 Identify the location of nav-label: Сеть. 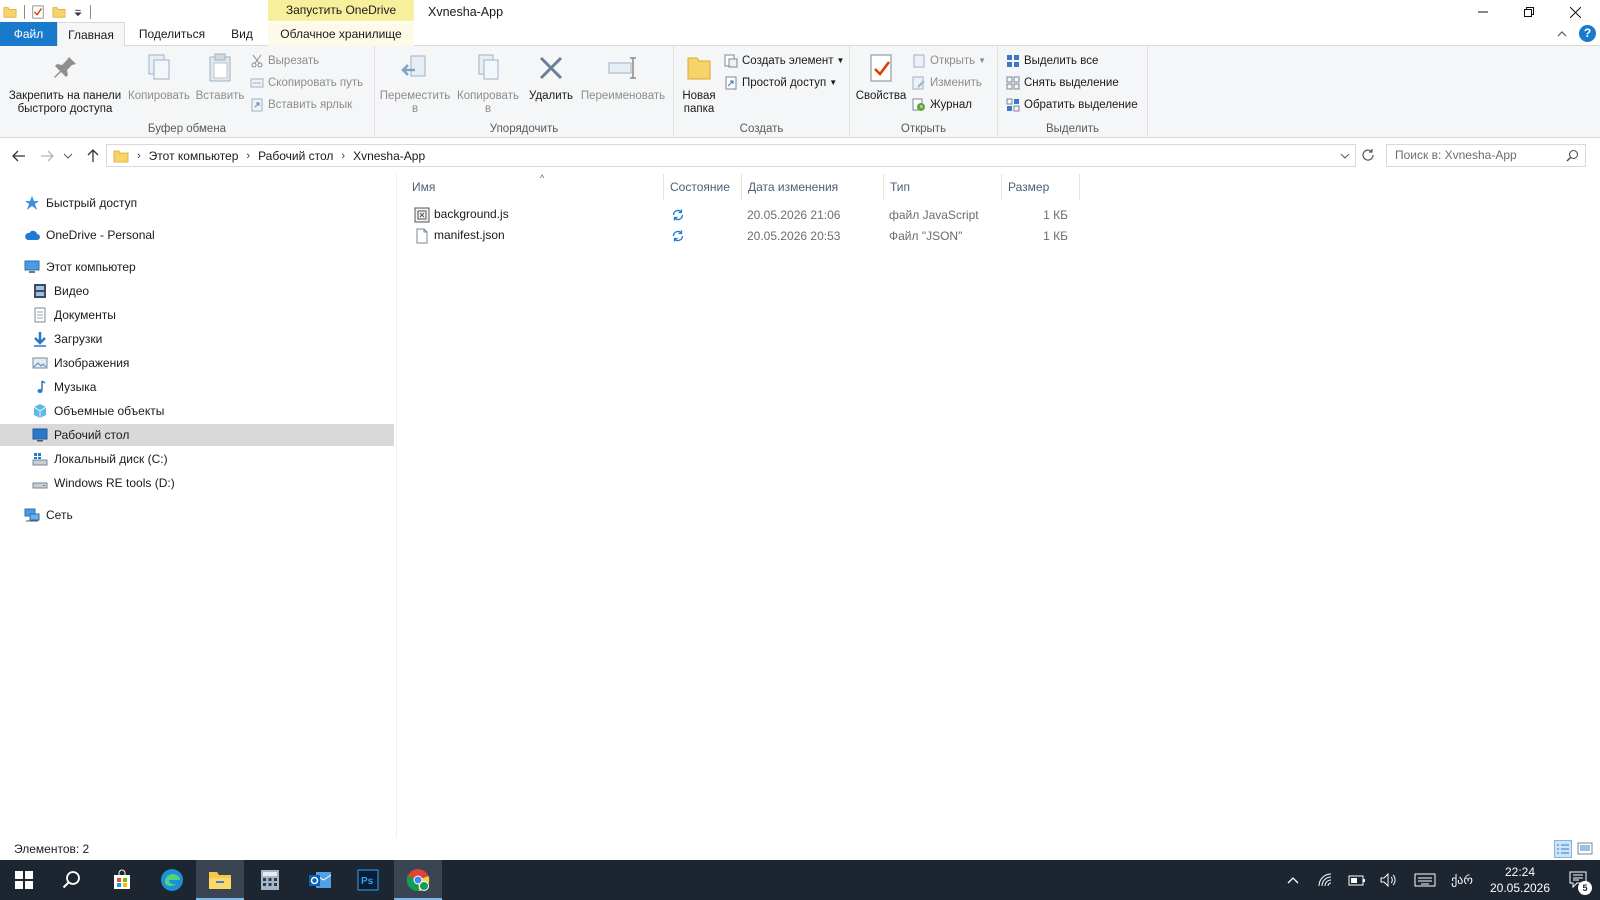
(59, 515).